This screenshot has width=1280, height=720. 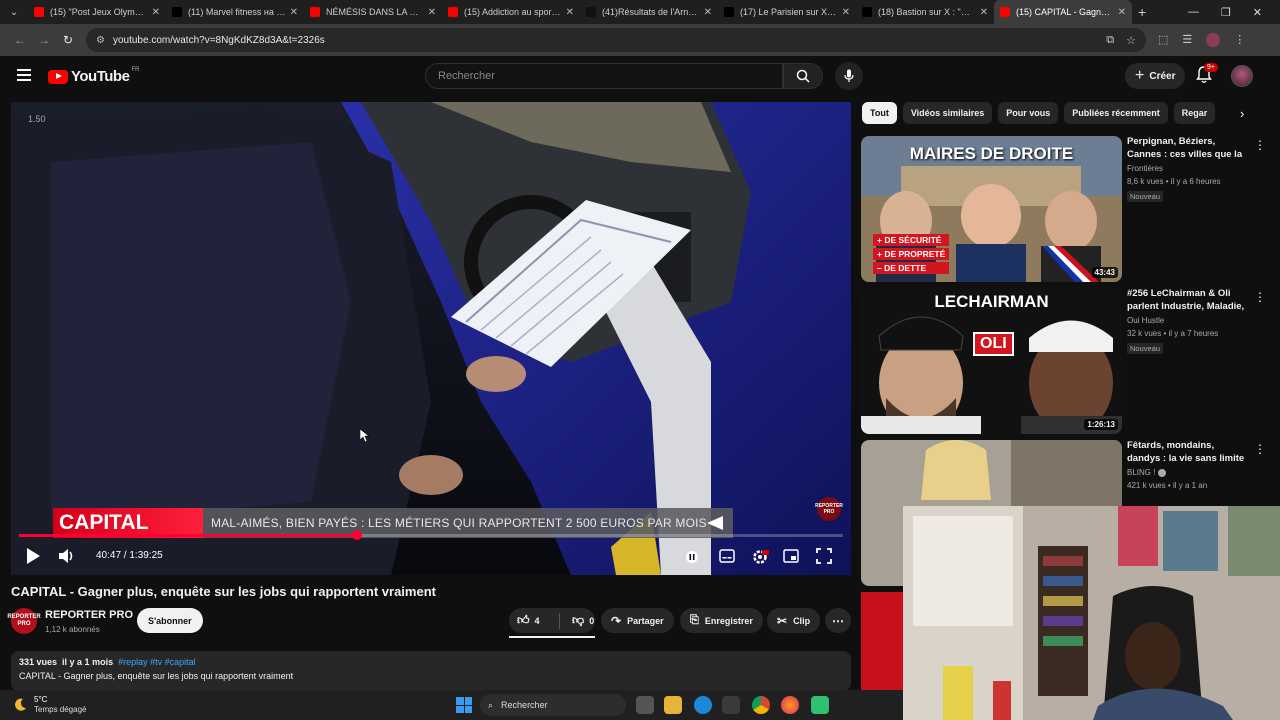 What do you see at coordinates (1145, 168) in the screenshot?
I see `recommendation-channel: Frontières` at bounding box center [1145, 168].